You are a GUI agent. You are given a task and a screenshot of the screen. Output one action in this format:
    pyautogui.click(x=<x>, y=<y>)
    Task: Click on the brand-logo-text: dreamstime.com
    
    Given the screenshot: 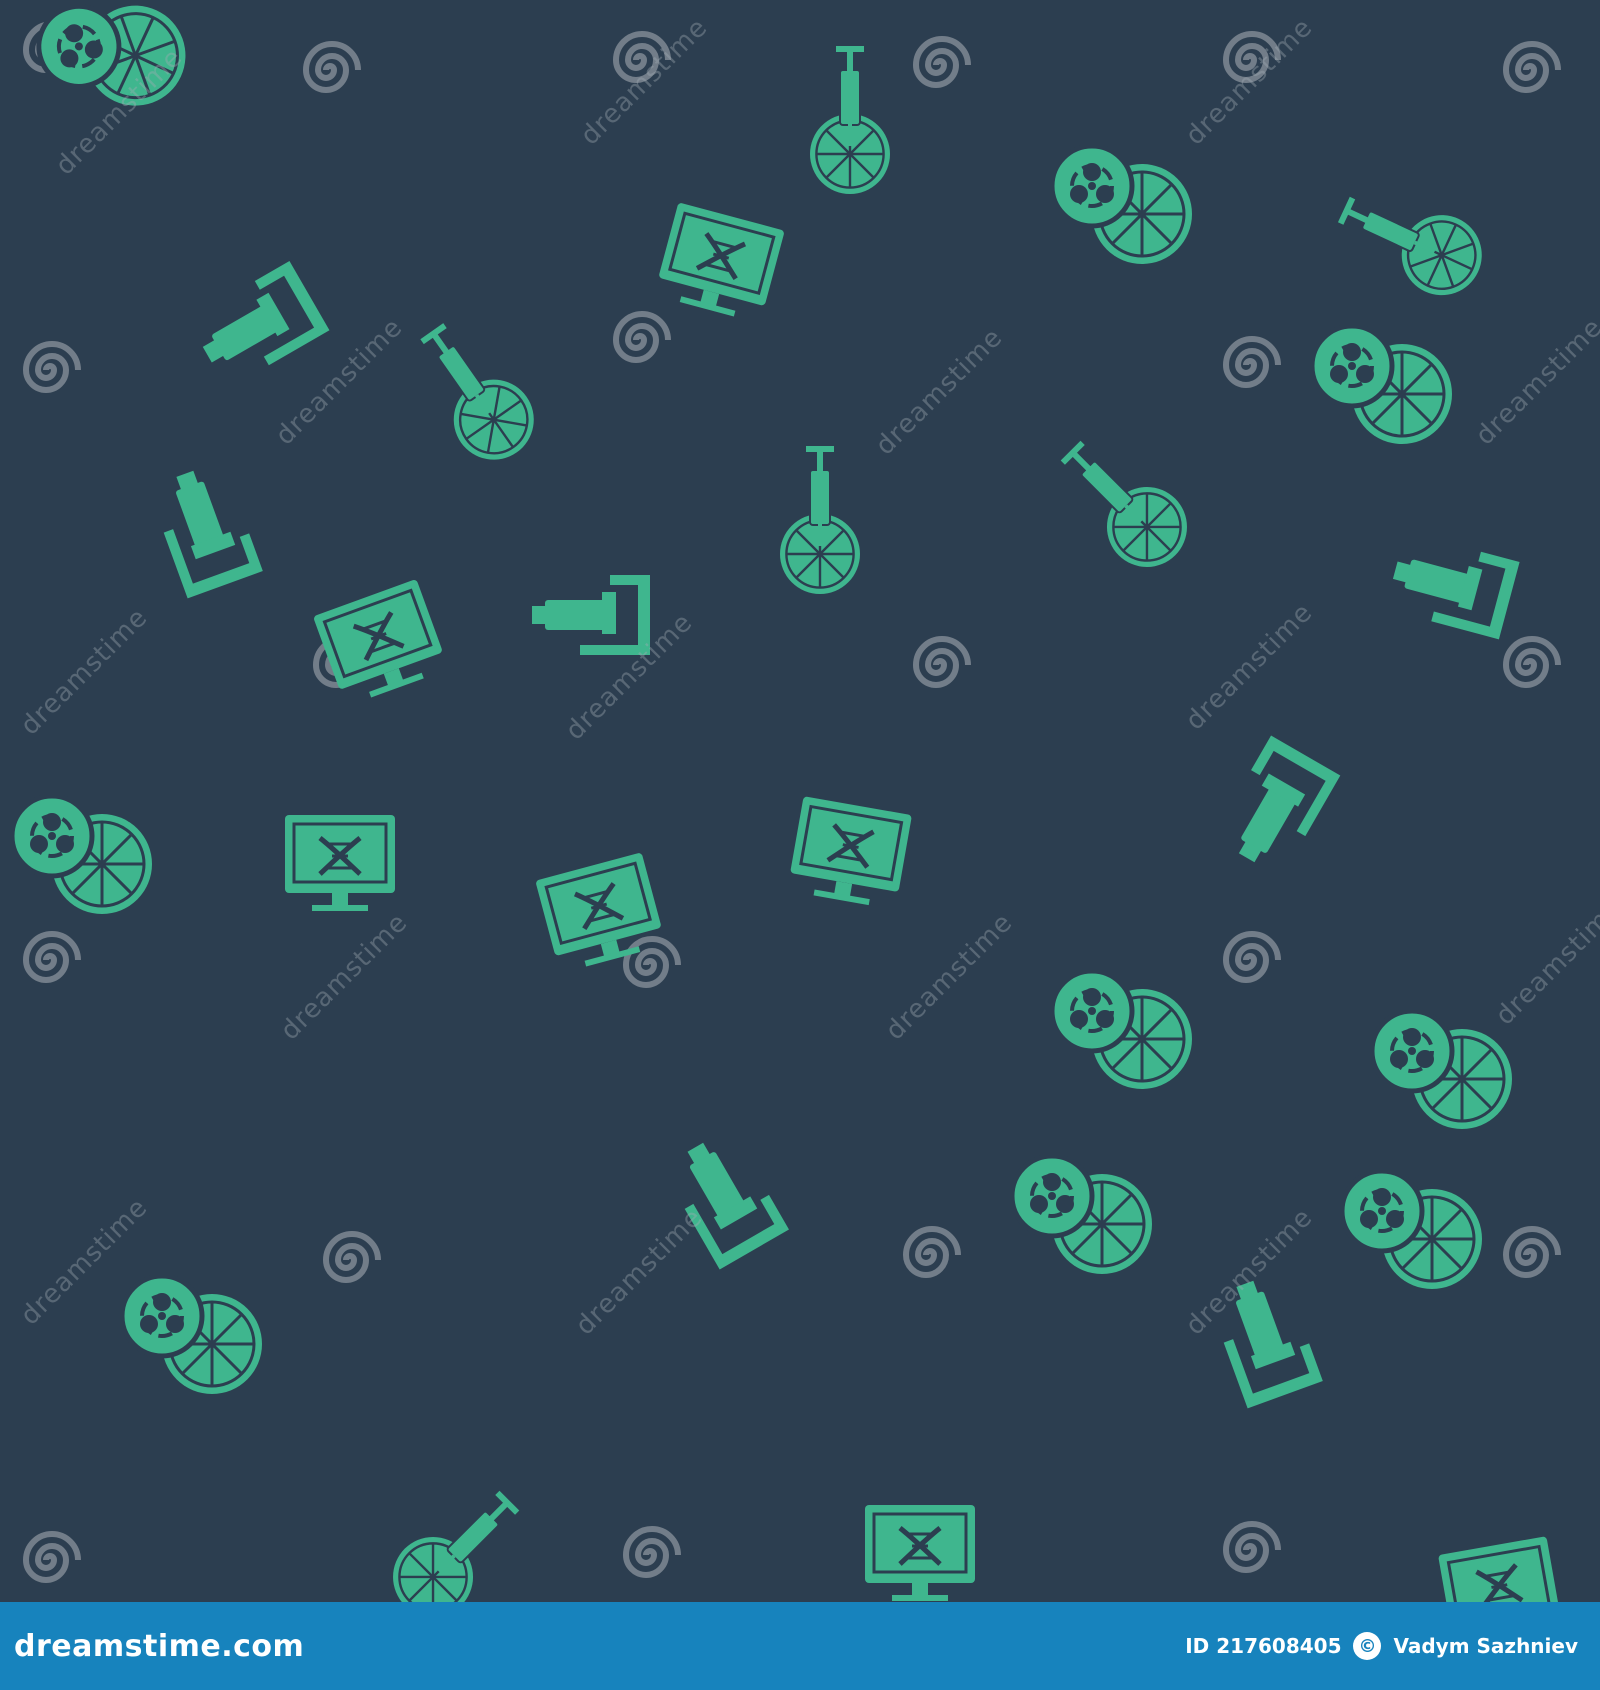 What is the action you would take?
    pyautogui.click(x=159, y=1646)
    